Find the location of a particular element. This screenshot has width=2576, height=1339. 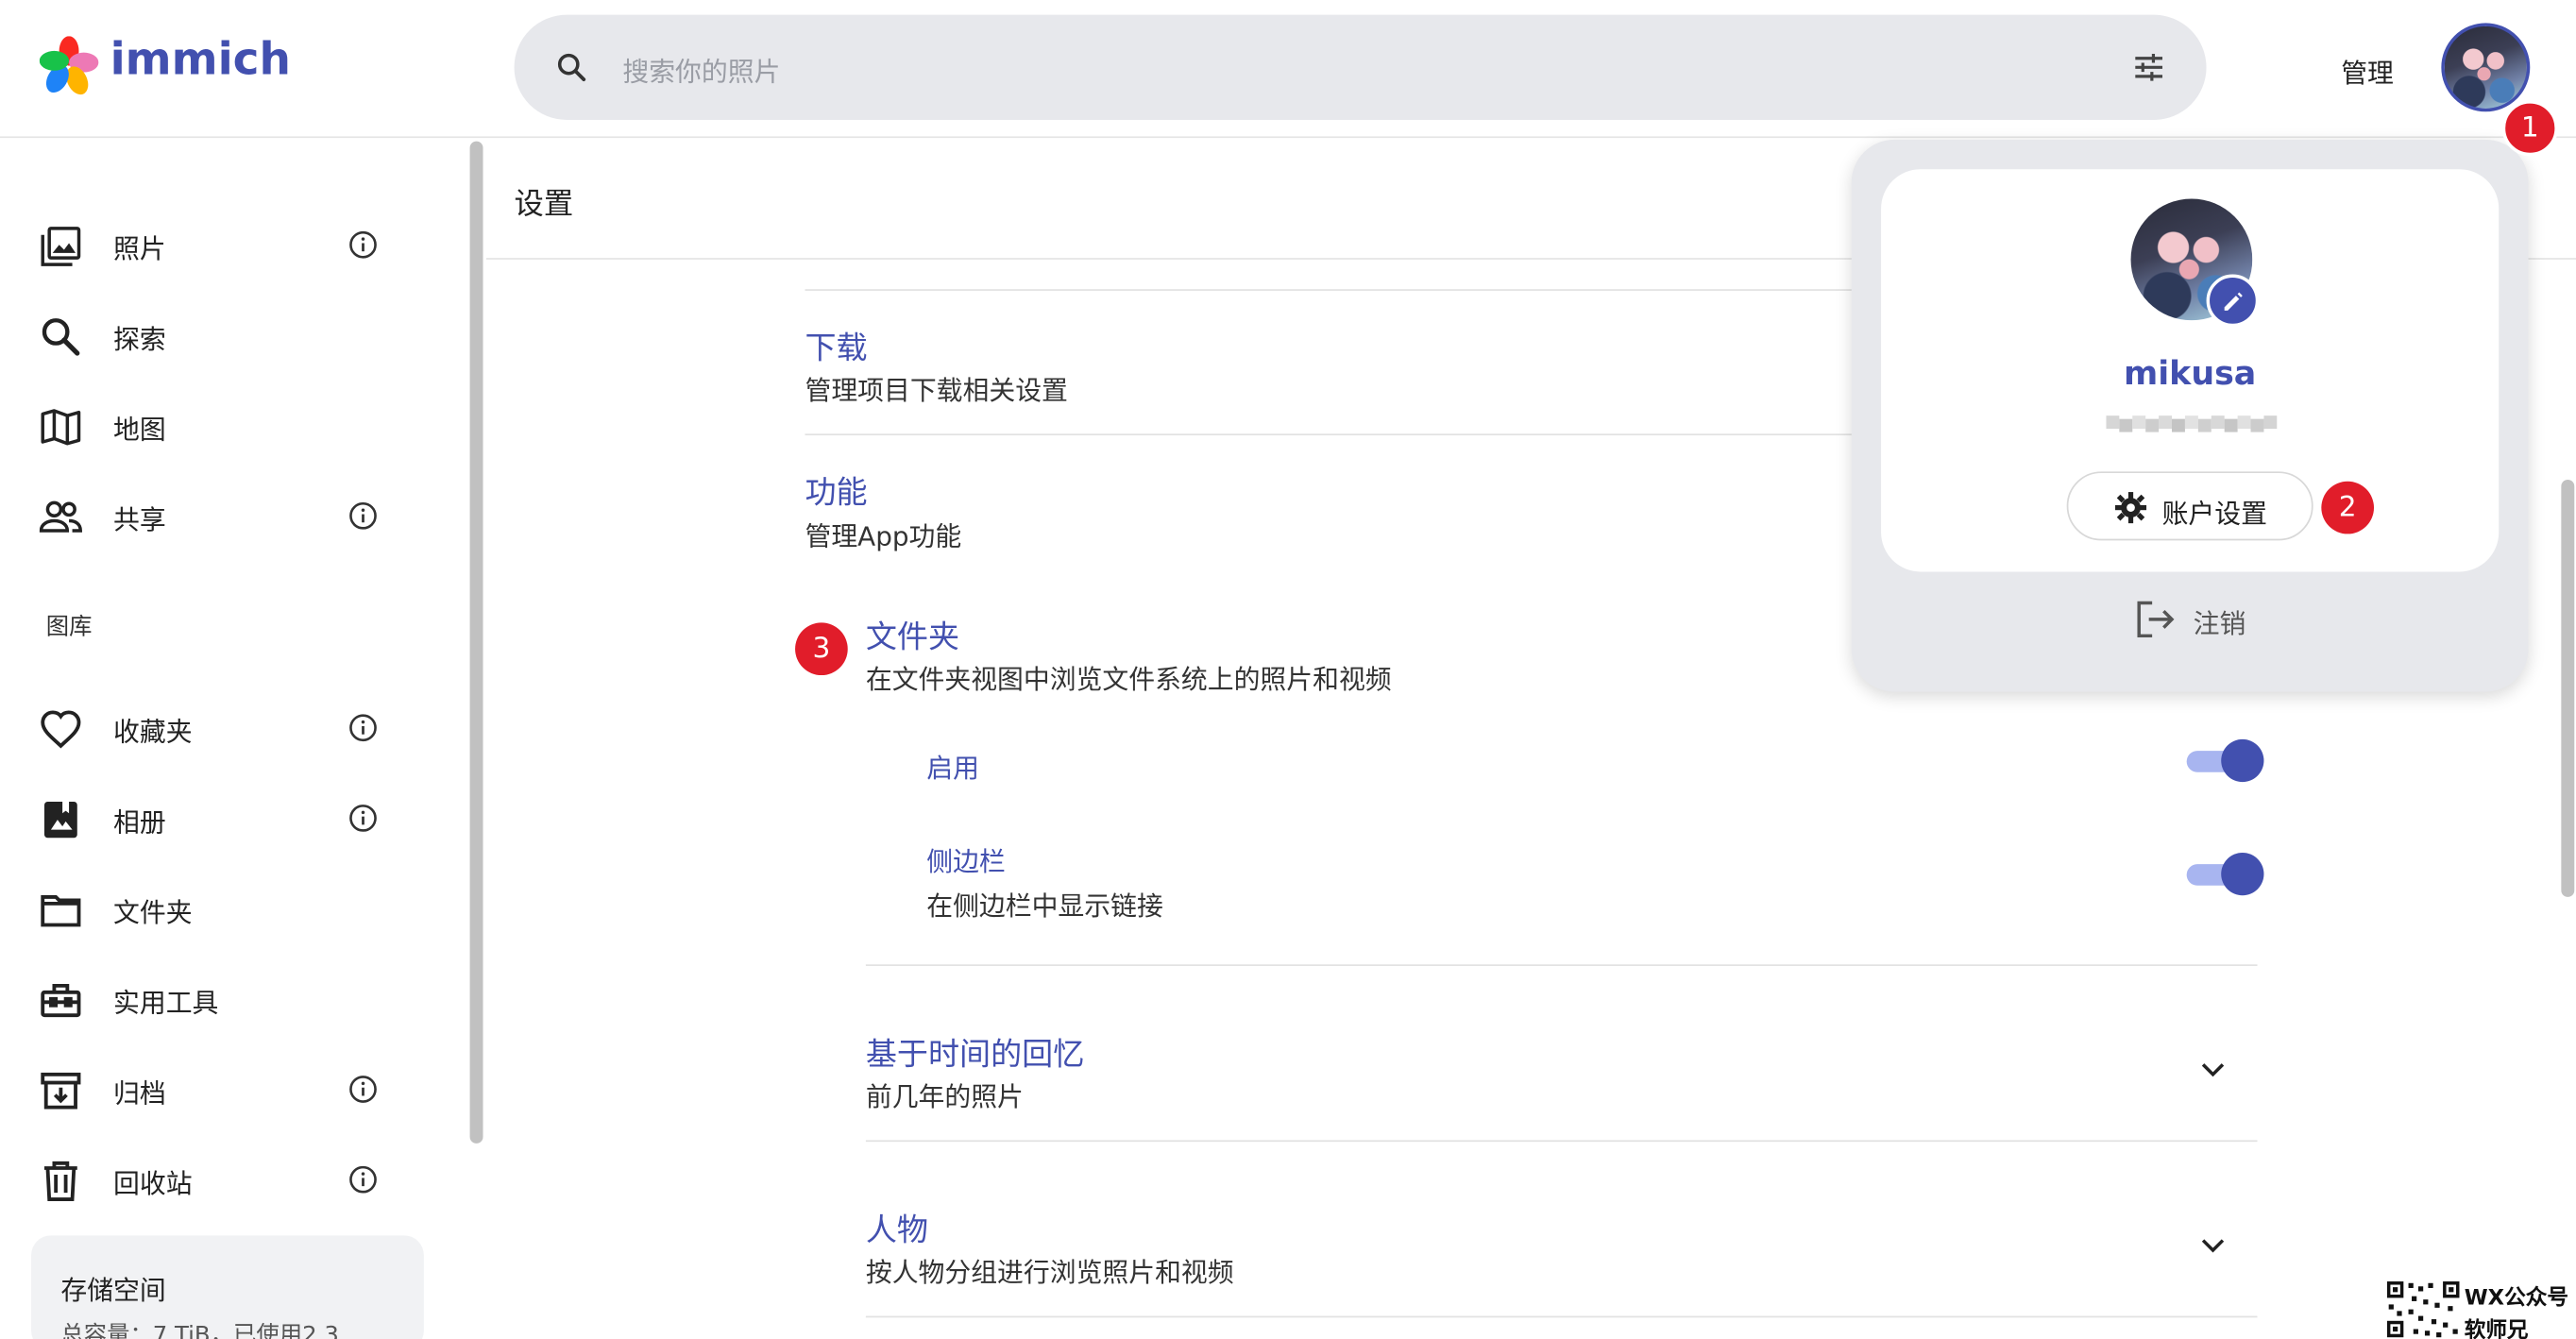

annotation-badge-2: 2 is located at coordinates (2348, 507).